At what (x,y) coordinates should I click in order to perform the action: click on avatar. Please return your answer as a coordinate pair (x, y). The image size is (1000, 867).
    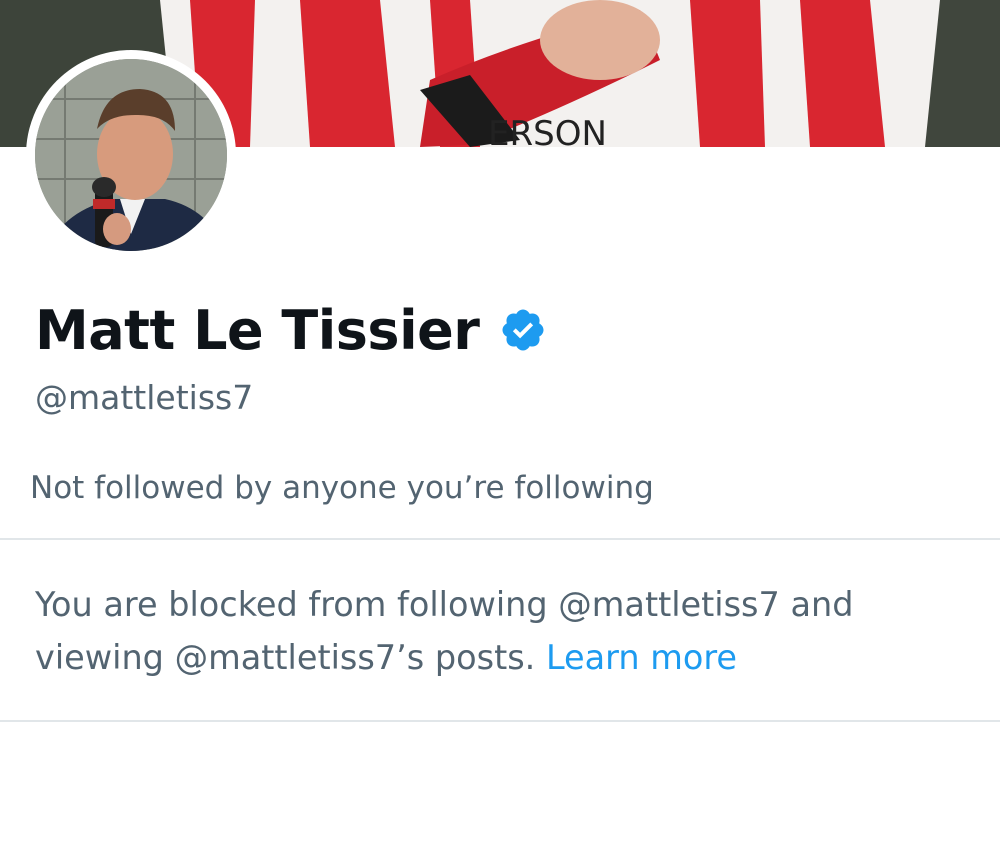
    Looking at the image, I should click on (131, 155).